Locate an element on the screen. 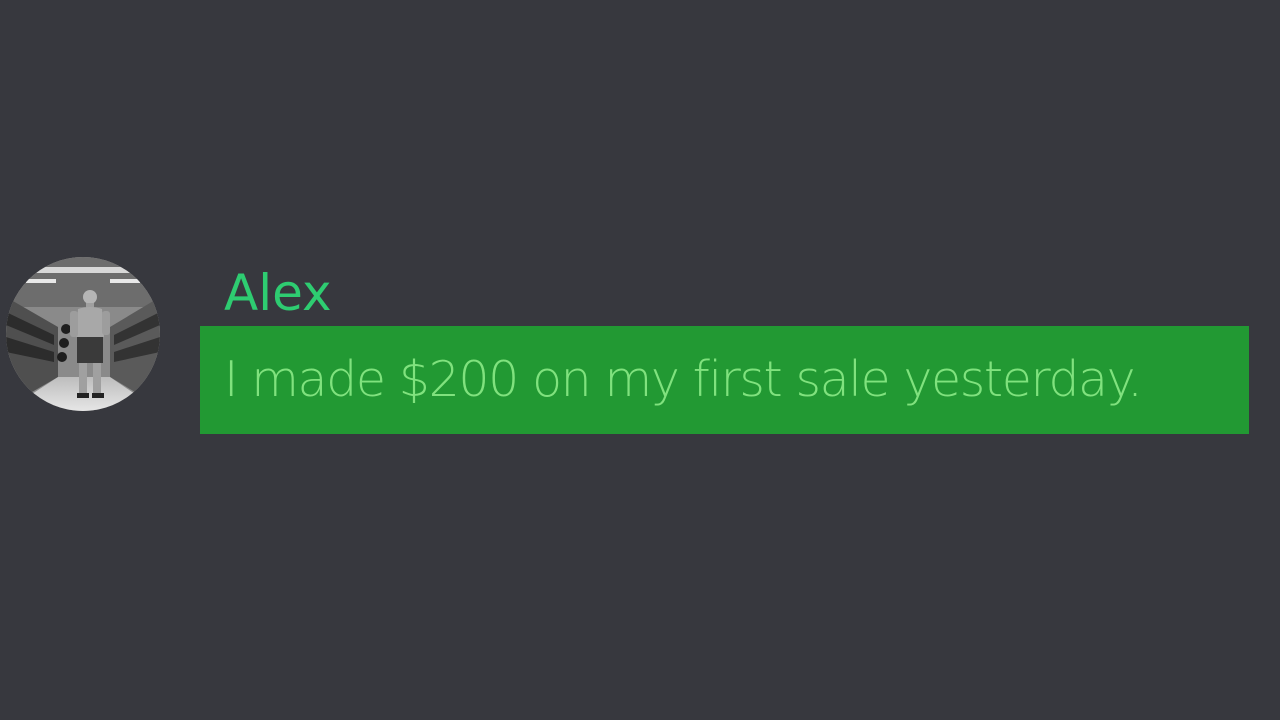  user-avatar is located at coordinates (83, 334).